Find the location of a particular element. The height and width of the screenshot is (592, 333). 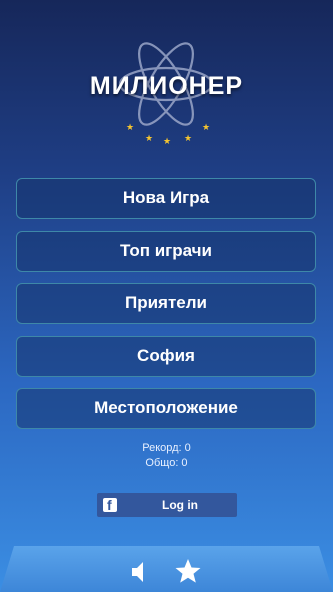

city-button: София is located at coordinates (166, 356).